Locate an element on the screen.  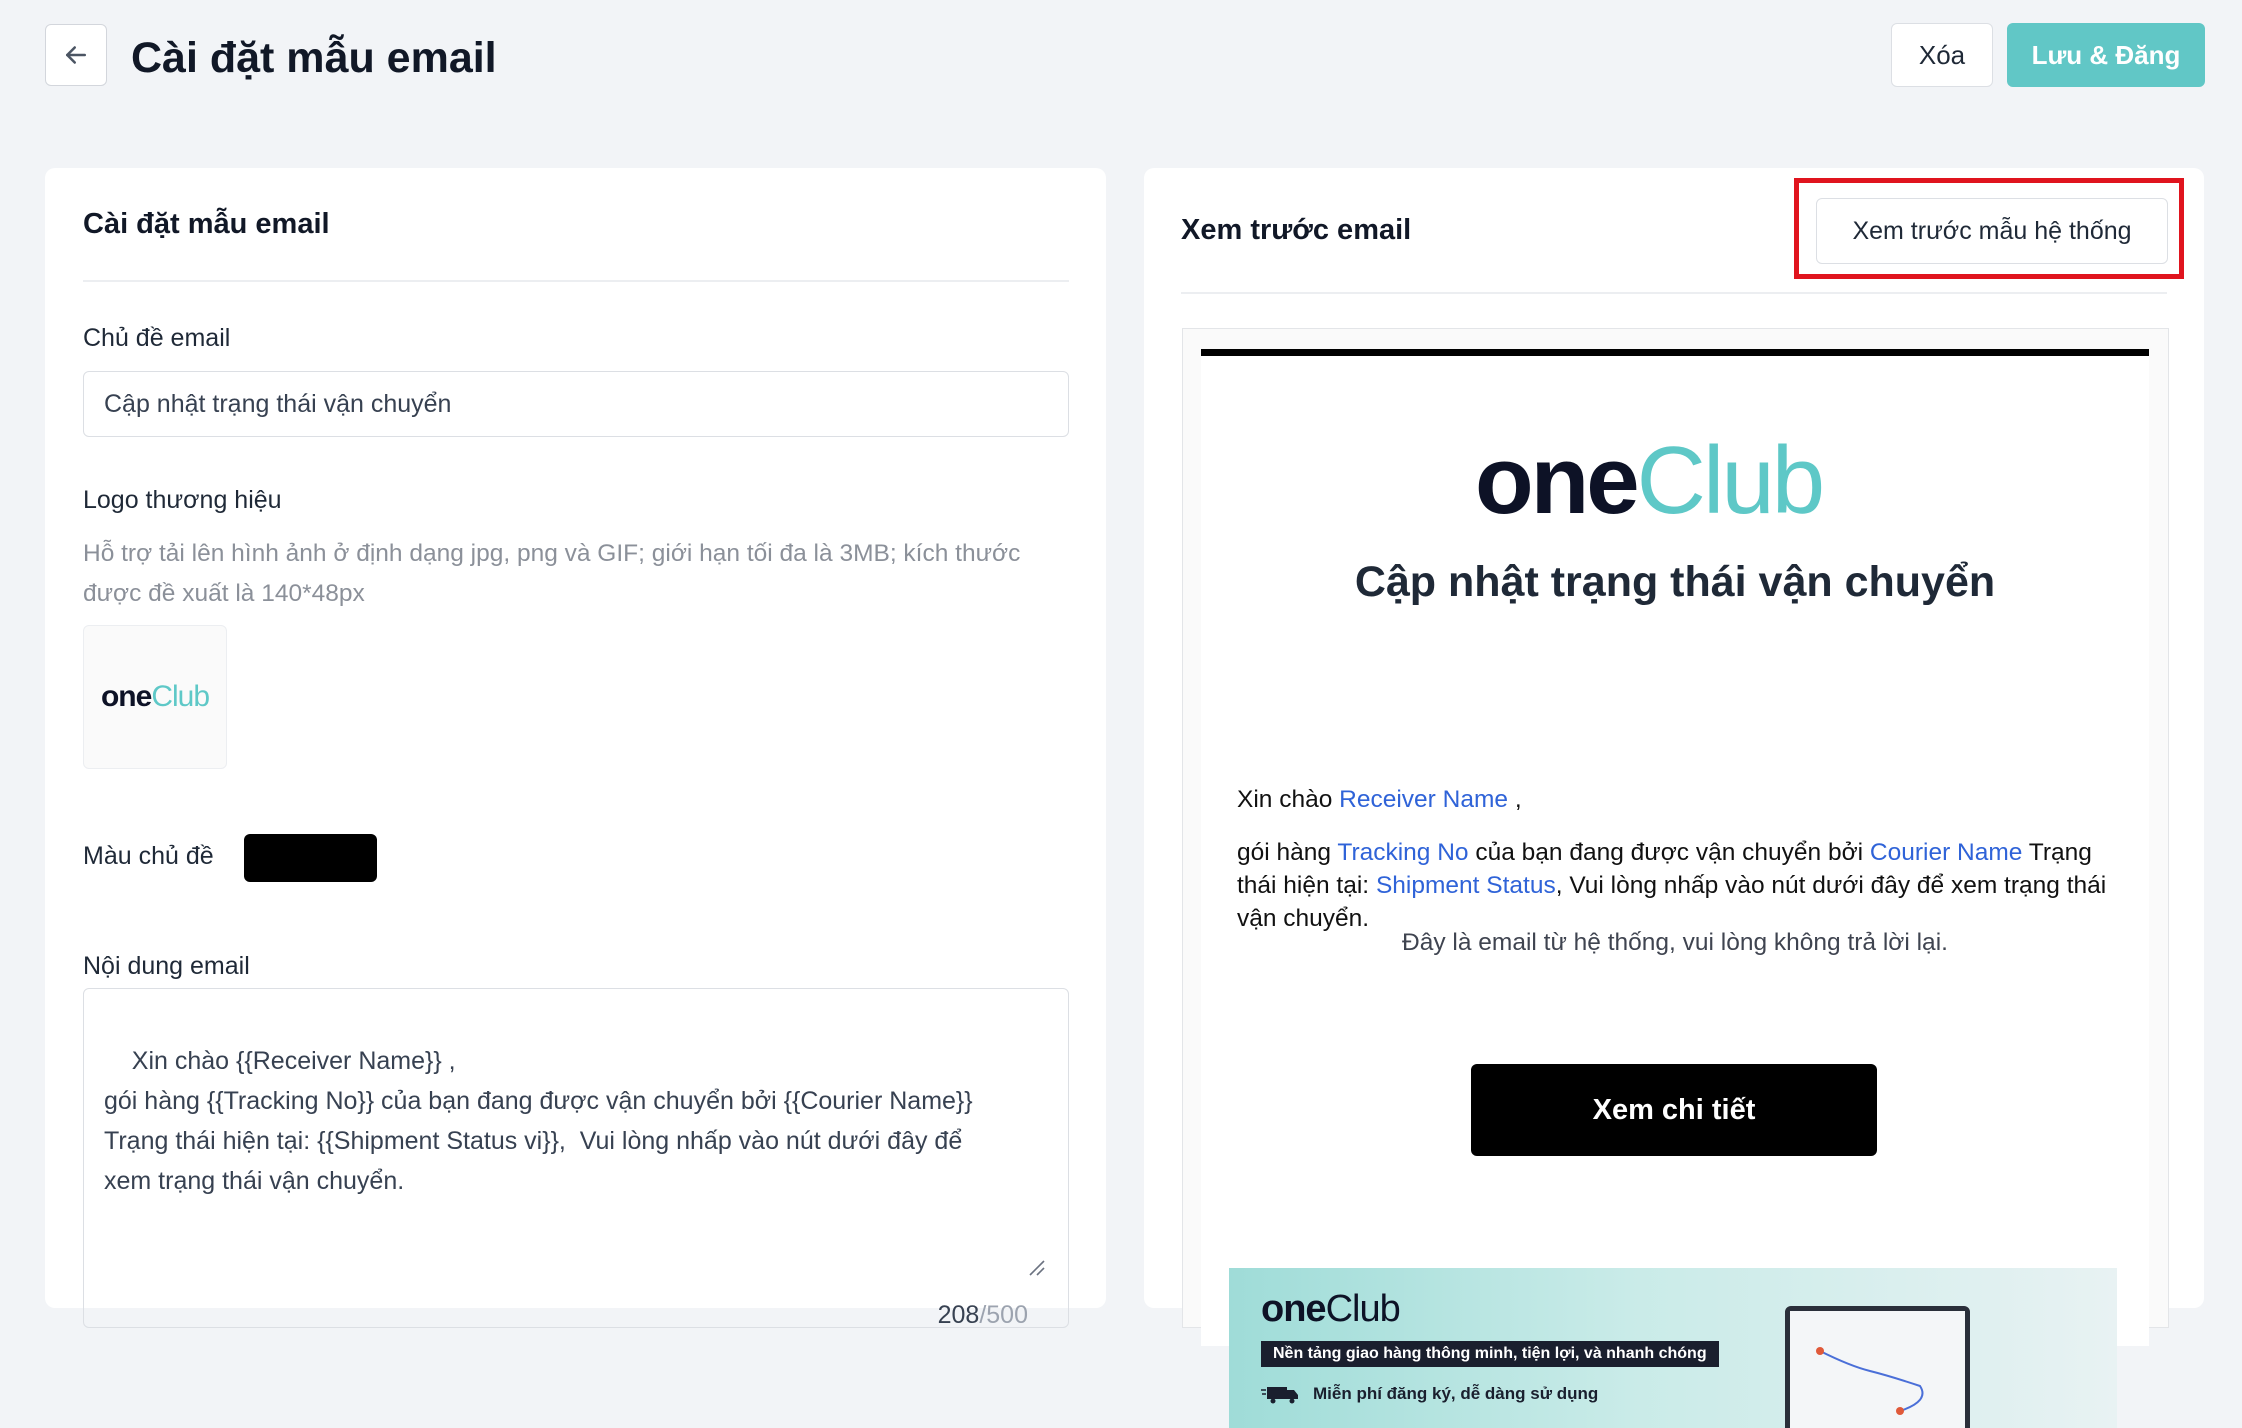
tracking-no-var: Tracking No is located at coordinates (1403, 852).